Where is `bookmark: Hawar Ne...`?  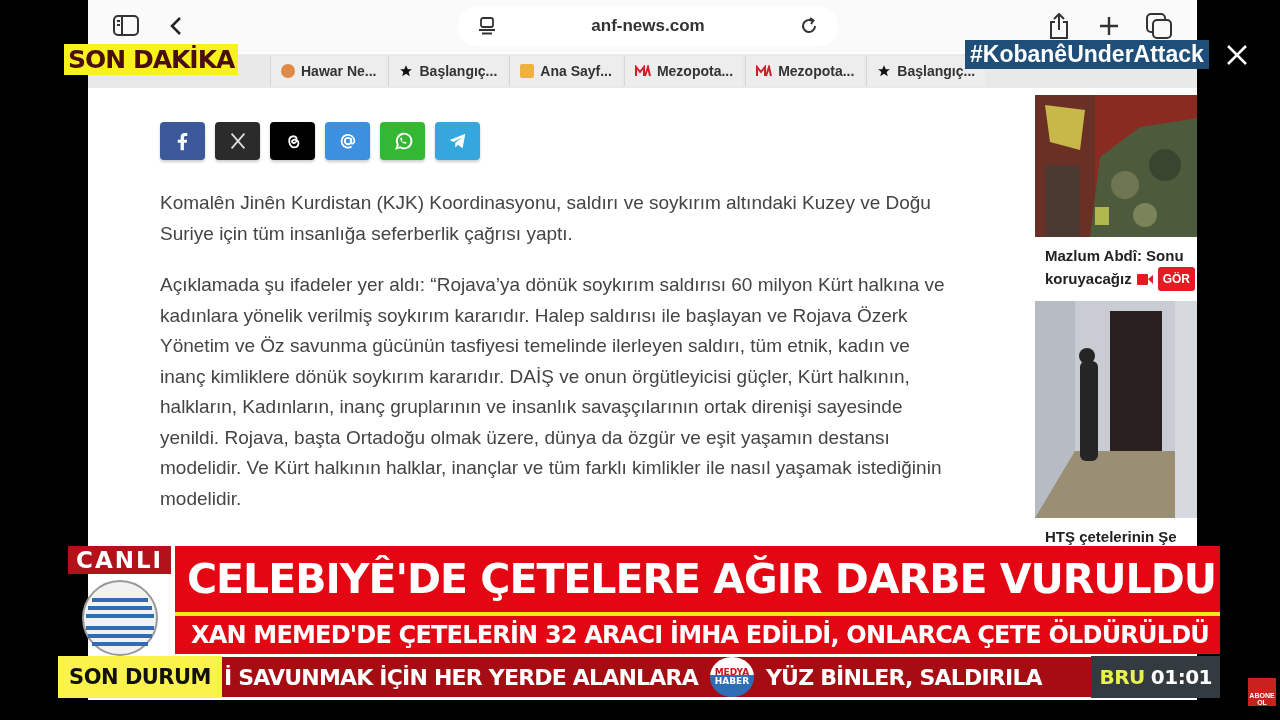
bookmark: Hawar Ne... is located at coordinates (328, 71).